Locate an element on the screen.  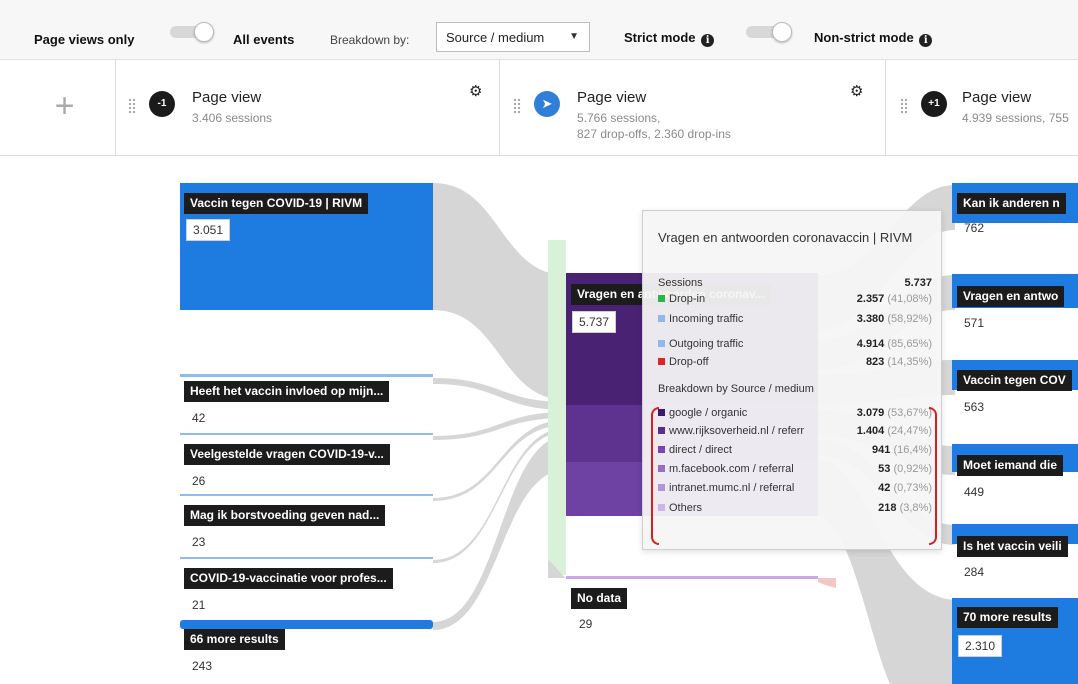
all-events-label: All events is located at coordinates (263, 39).